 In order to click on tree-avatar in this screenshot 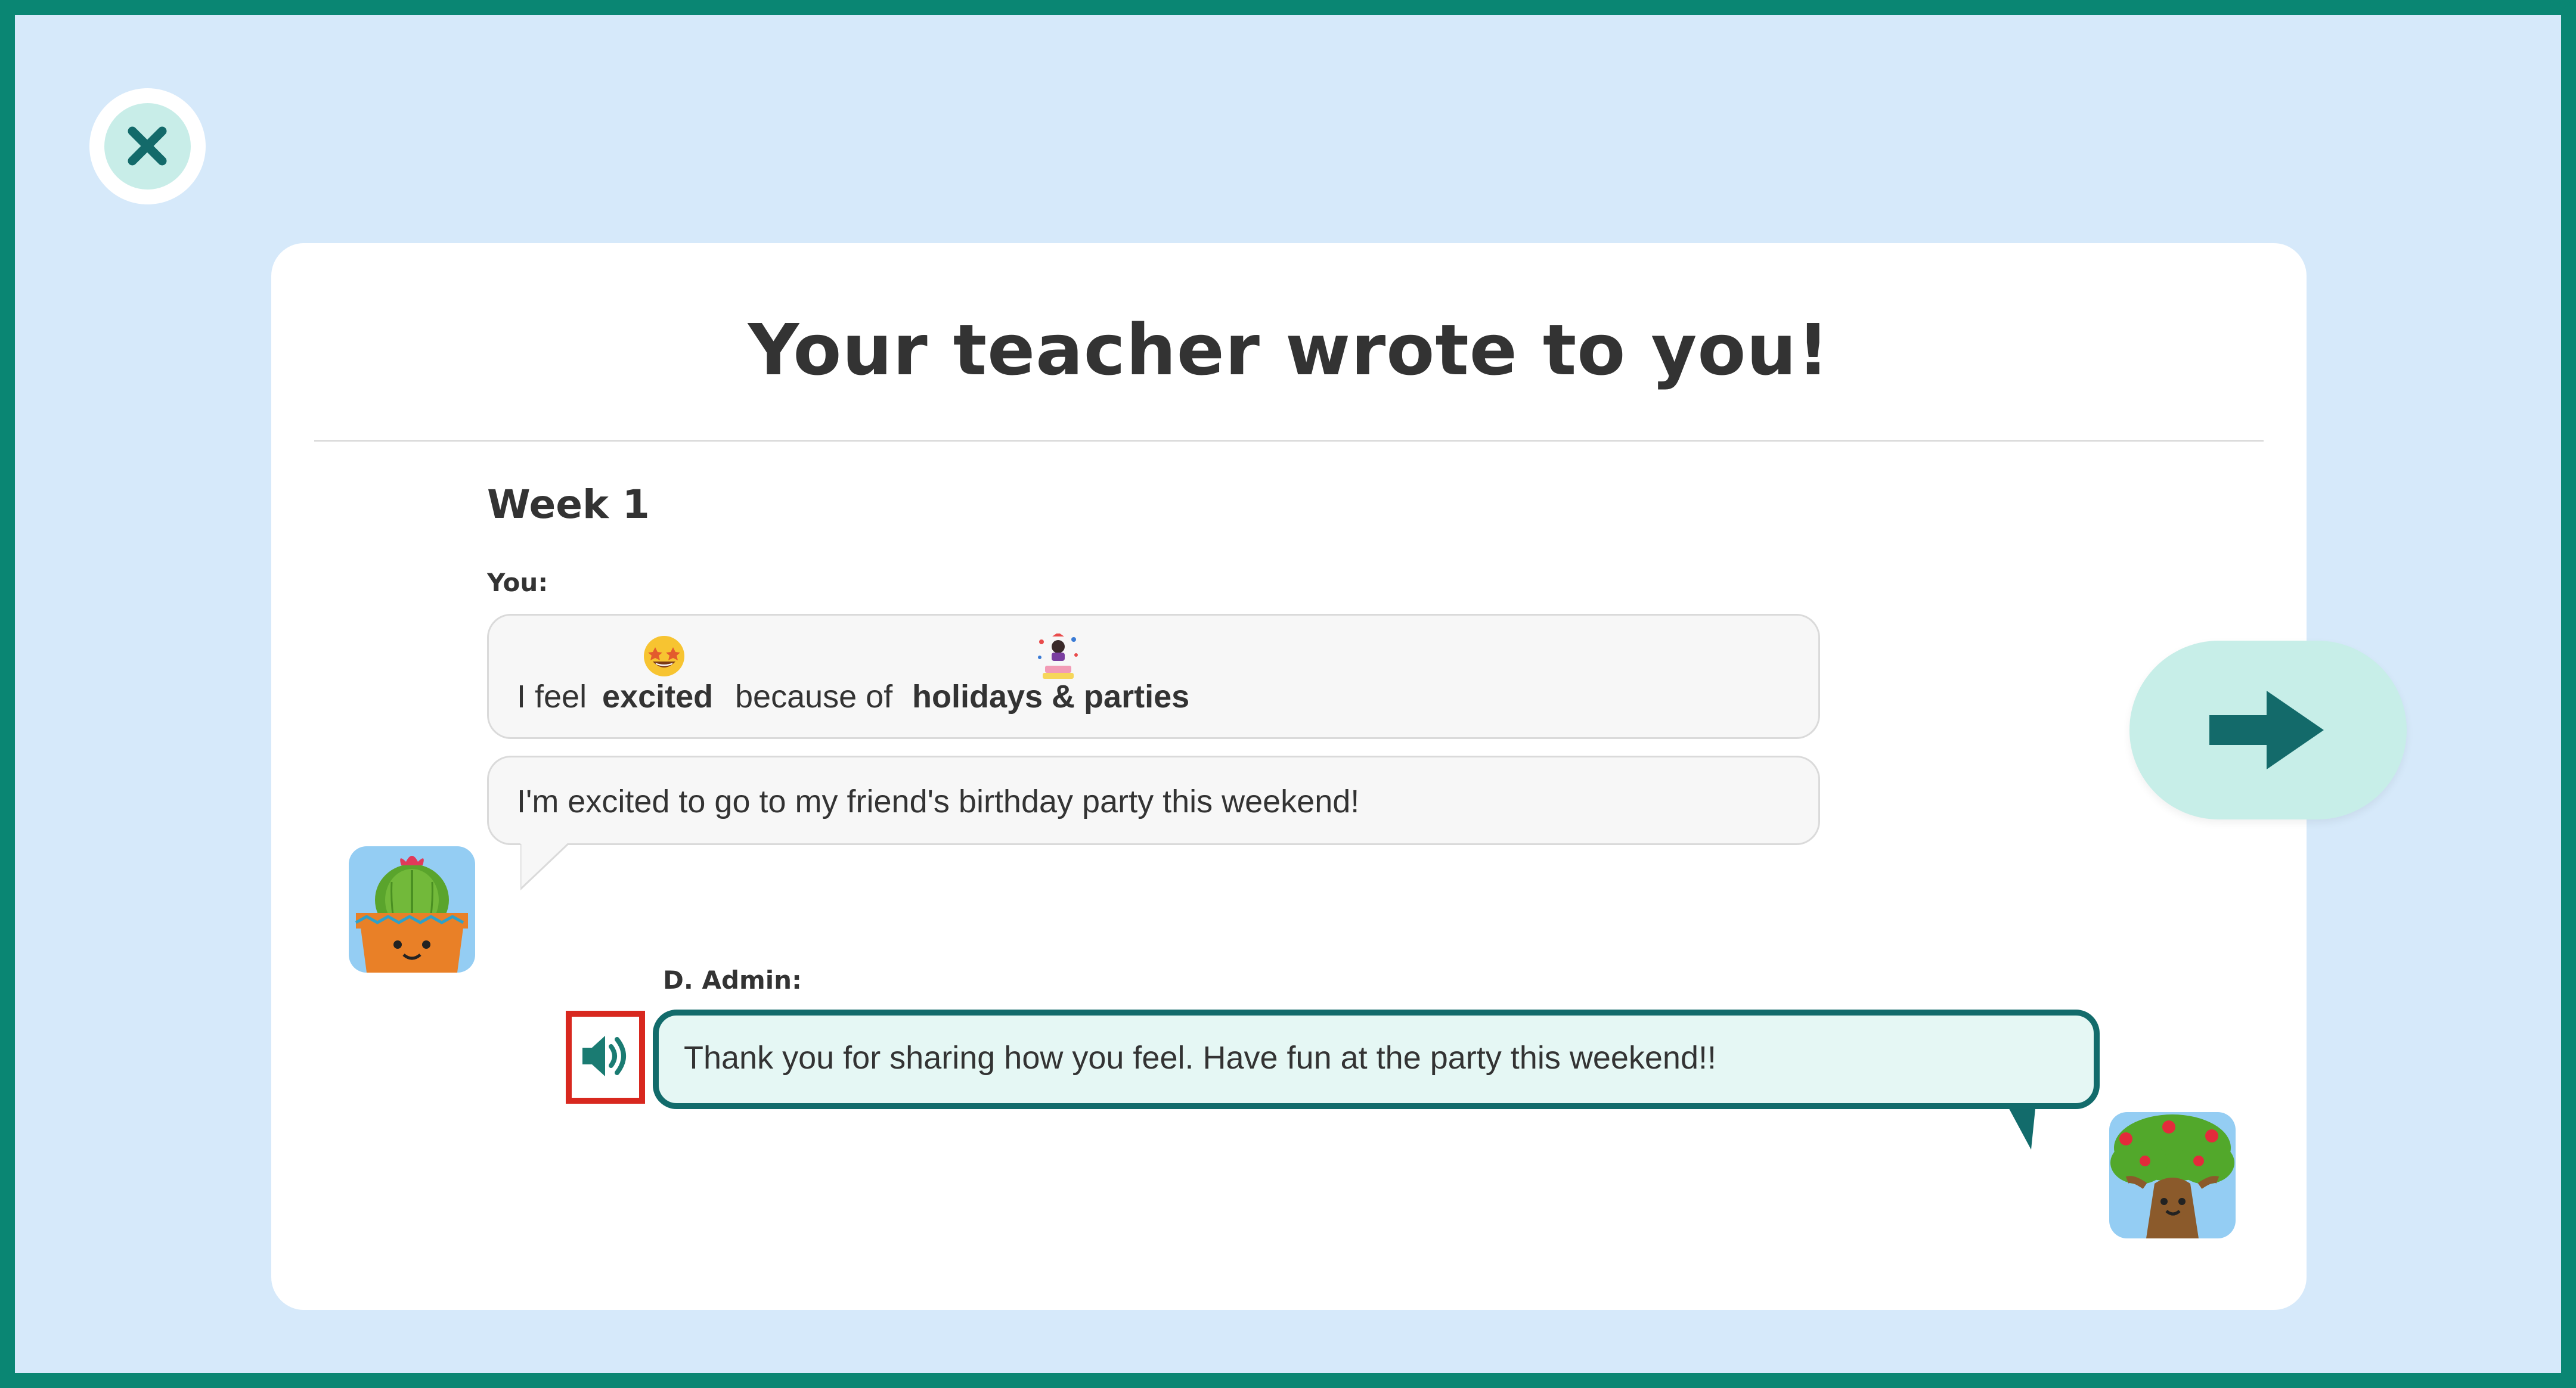, I will do `click(2172, 1175)`.